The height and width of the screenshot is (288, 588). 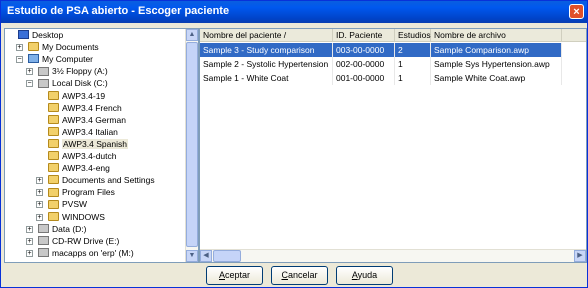 I want to click on accept-label: ceptar, so click(x=238, y=275).